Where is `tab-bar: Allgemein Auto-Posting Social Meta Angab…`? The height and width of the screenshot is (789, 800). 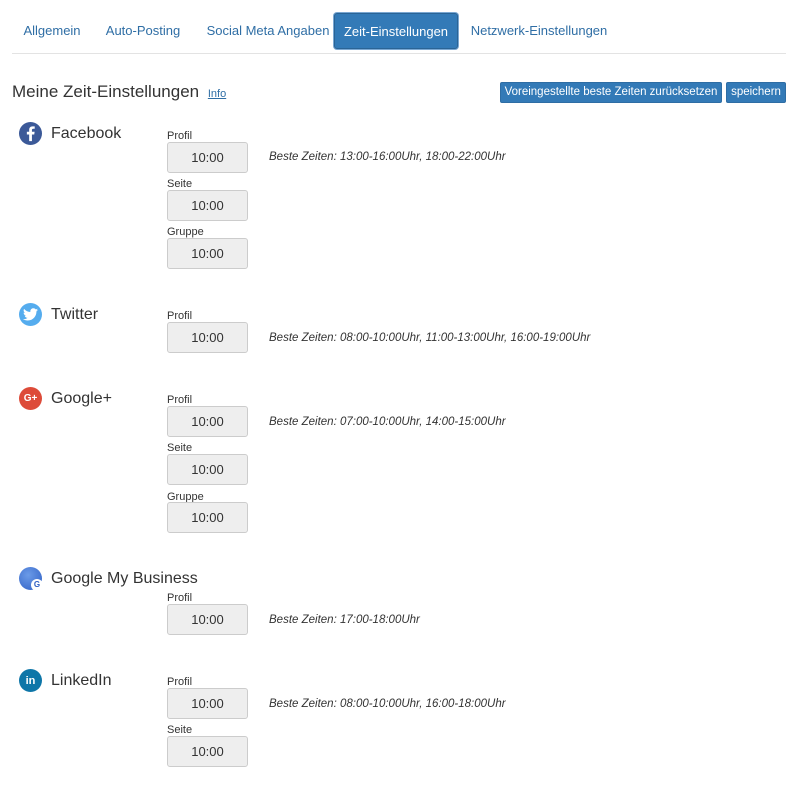 tab-bar: Allgemein Auto-Posting Social Meta Angab… is located at coordinates (399, 33).